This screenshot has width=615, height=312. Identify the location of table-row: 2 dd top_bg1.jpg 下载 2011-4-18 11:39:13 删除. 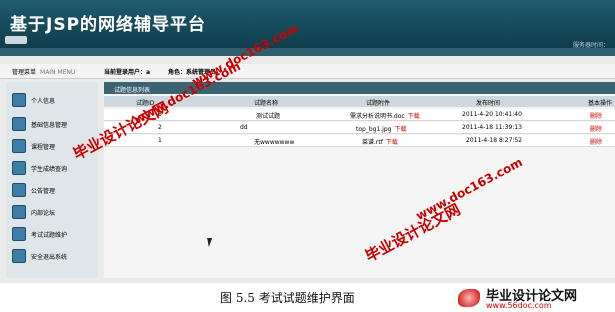
(359, 128).